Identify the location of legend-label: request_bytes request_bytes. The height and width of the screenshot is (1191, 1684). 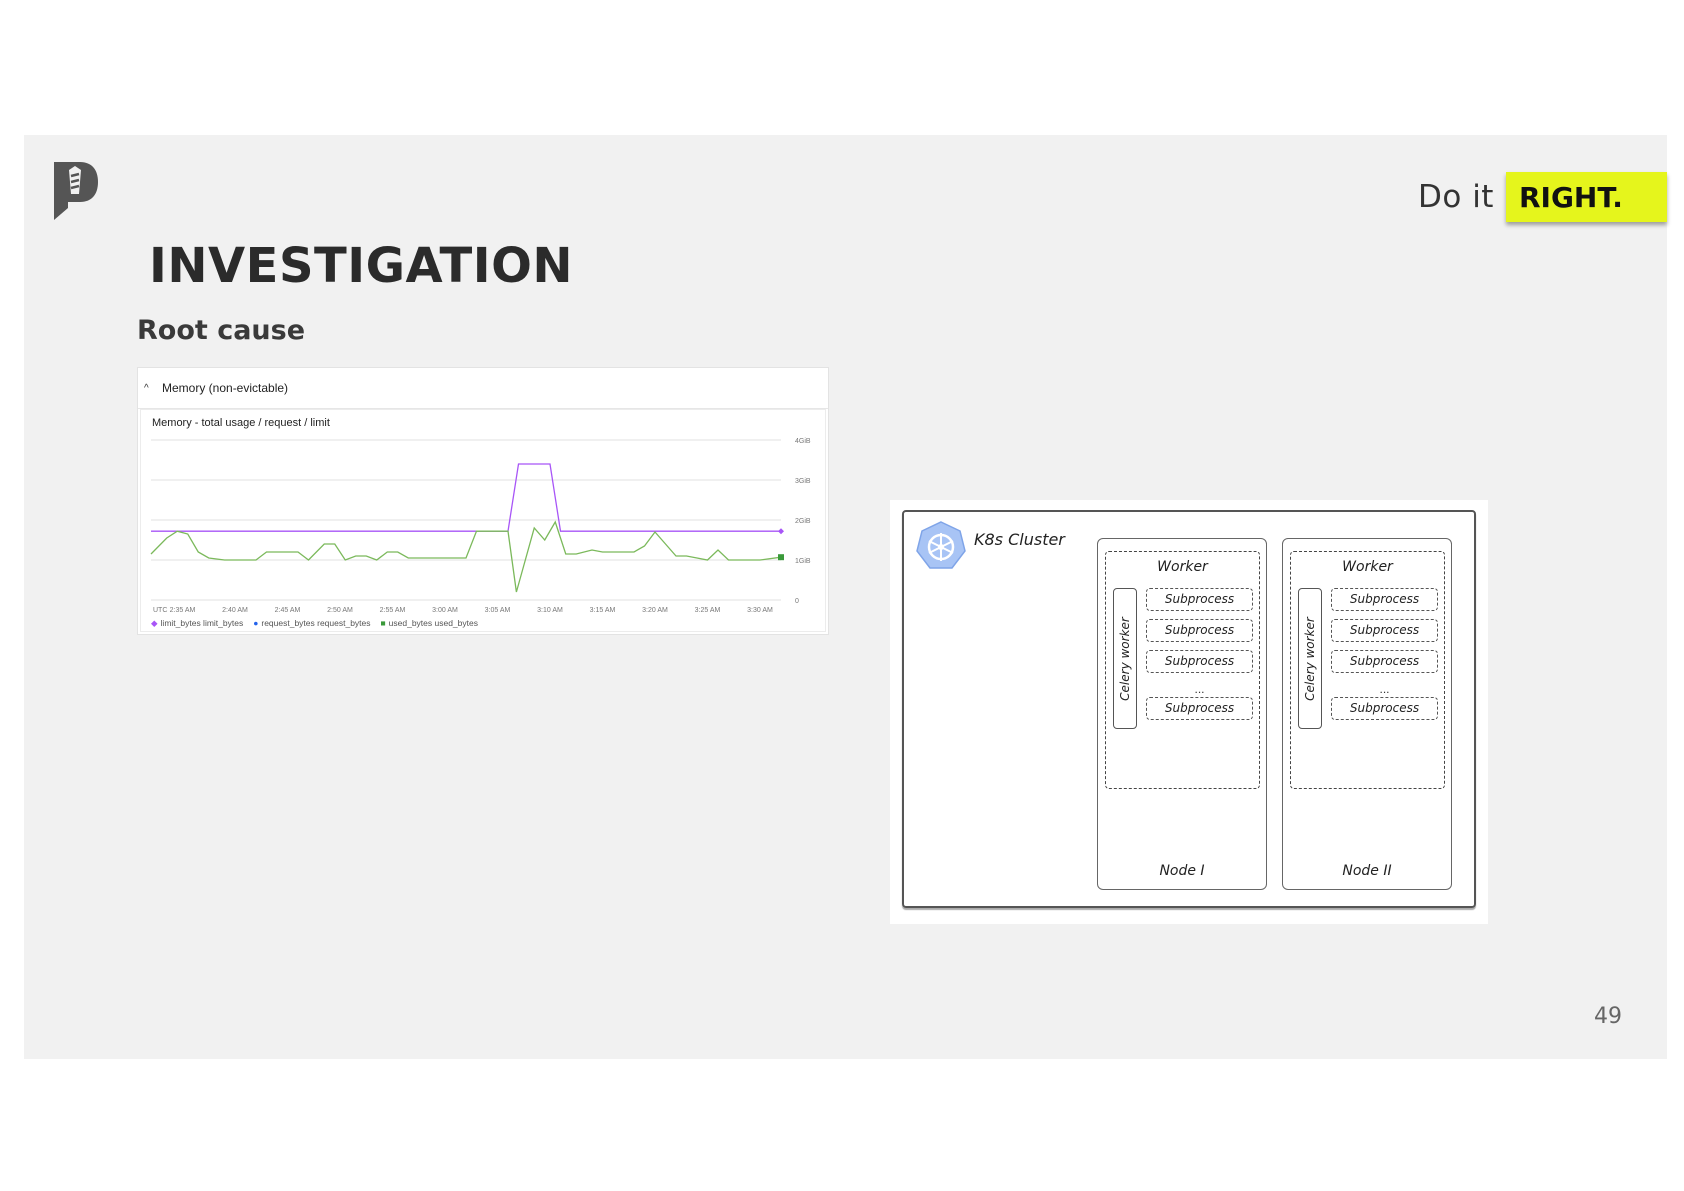
(316, 623).